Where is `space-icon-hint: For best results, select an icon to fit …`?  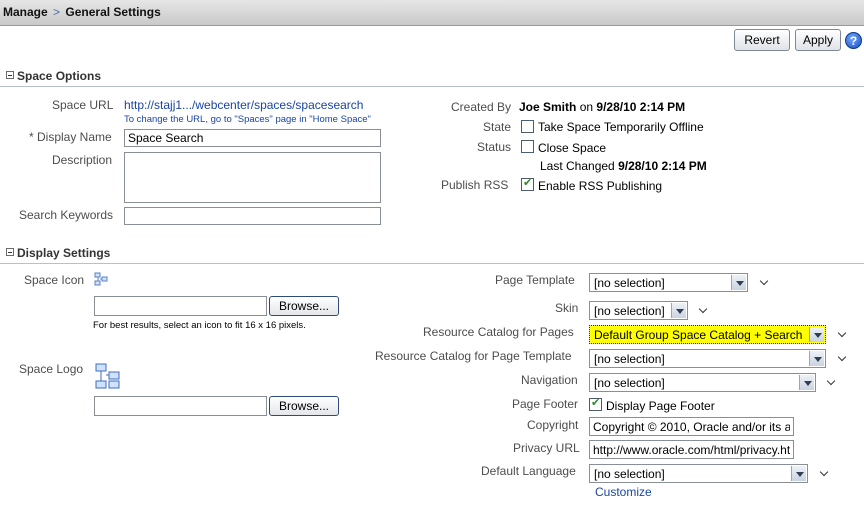
space-icon-hint: For best results, select an icon to fit … is located at coordinates (199, 325).